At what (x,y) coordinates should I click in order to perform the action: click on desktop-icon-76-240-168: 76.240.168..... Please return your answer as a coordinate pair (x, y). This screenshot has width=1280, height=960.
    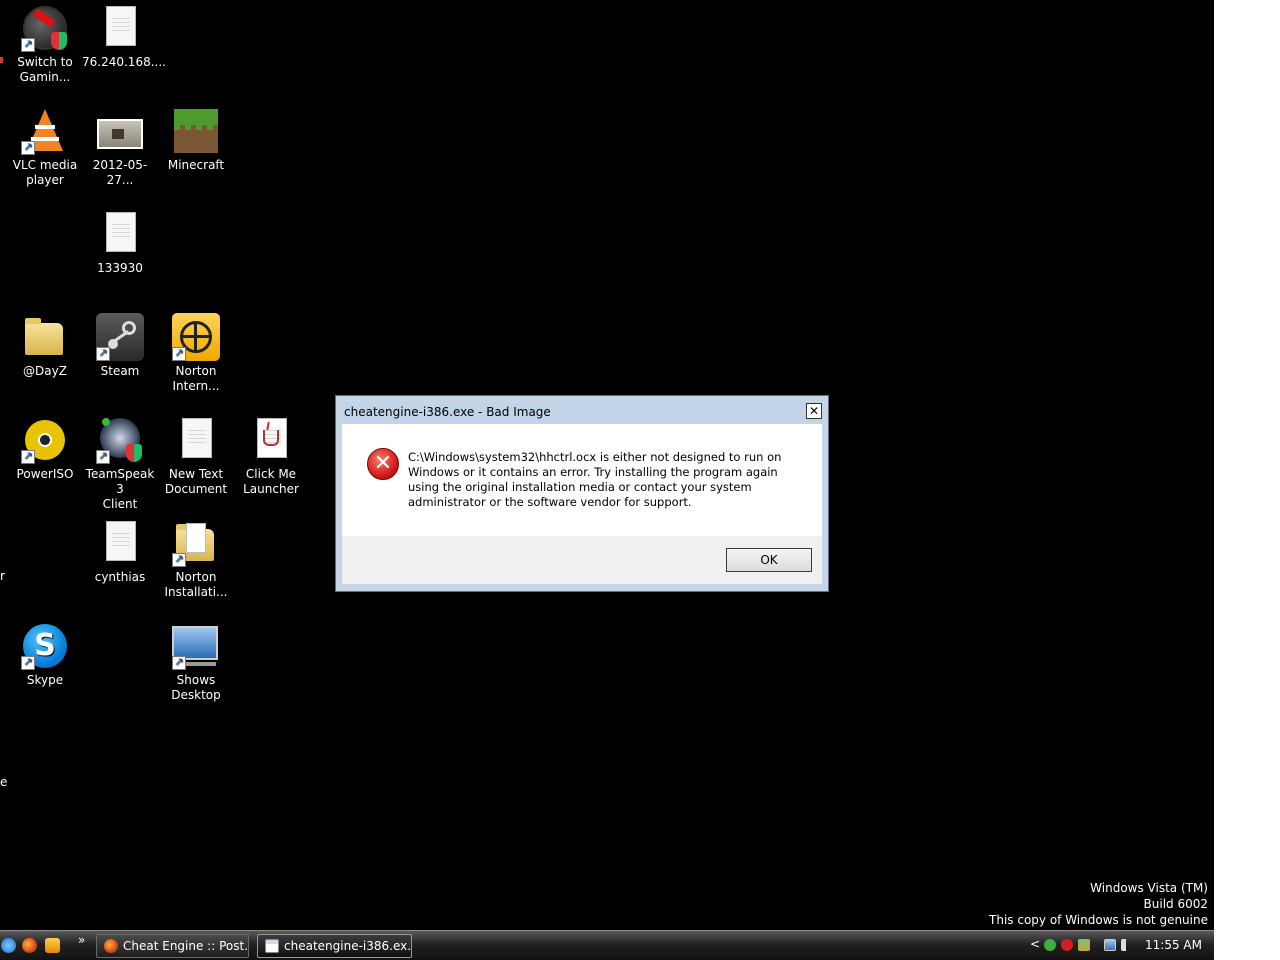
    Looking at the image, I should click on (124, 35).